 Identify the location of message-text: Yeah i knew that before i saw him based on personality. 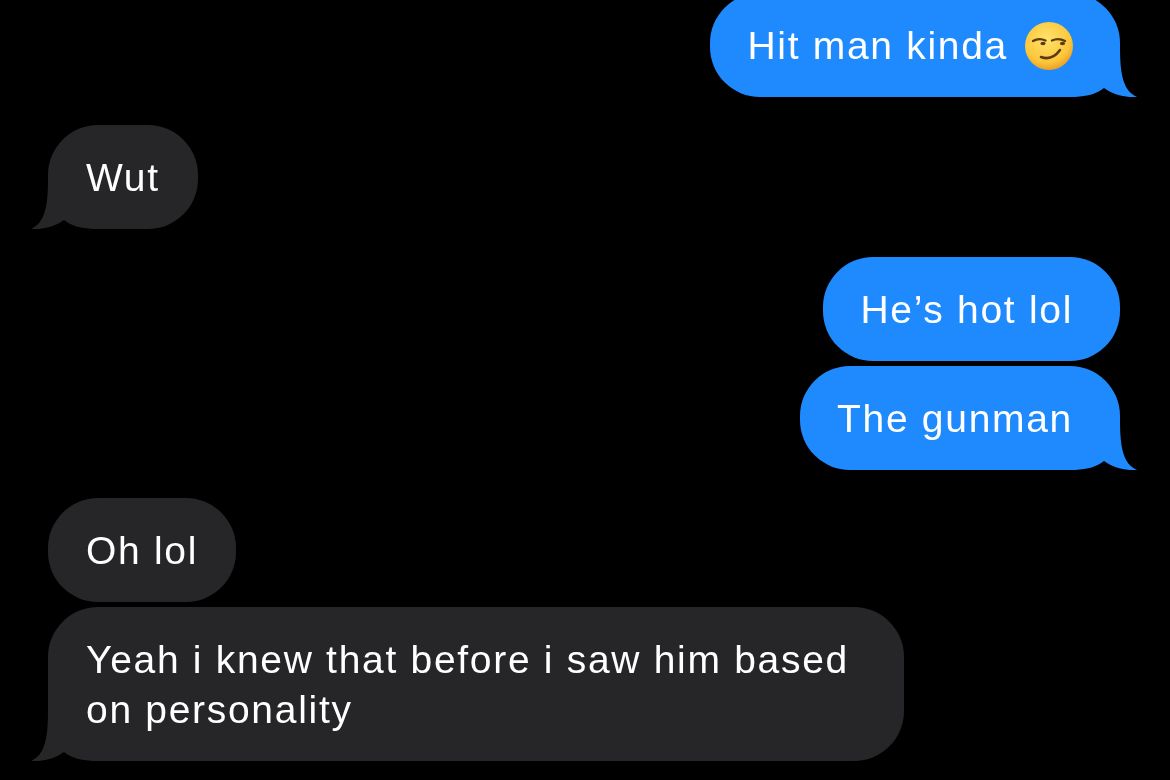
(468, 685).